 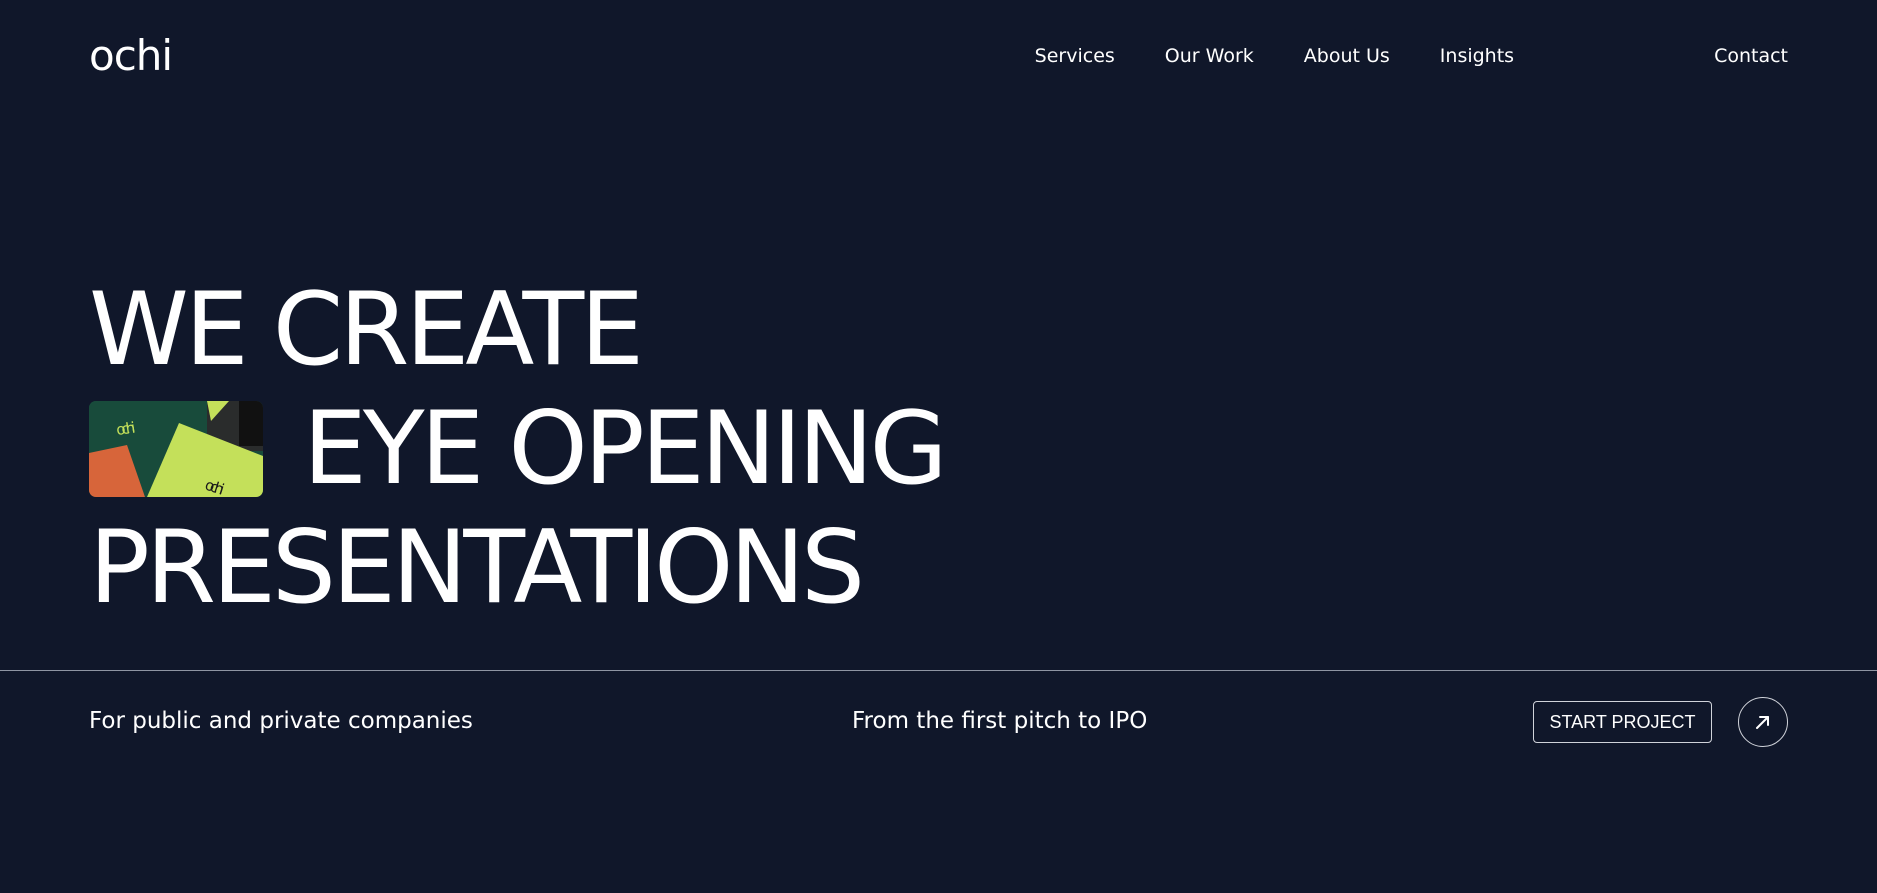 What do you see at coordinates (131, 56) in the screenshot?
I see `brand-logo: ochi` at bounding box center [131, 56].